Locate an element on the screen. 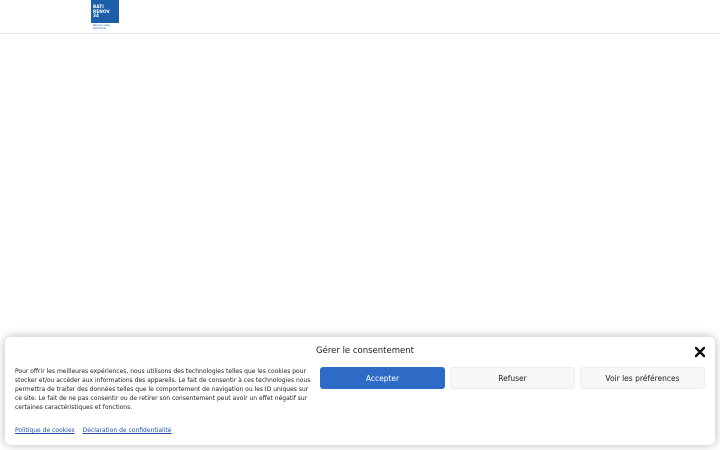  close-icon is located at coordinates (700, 352).